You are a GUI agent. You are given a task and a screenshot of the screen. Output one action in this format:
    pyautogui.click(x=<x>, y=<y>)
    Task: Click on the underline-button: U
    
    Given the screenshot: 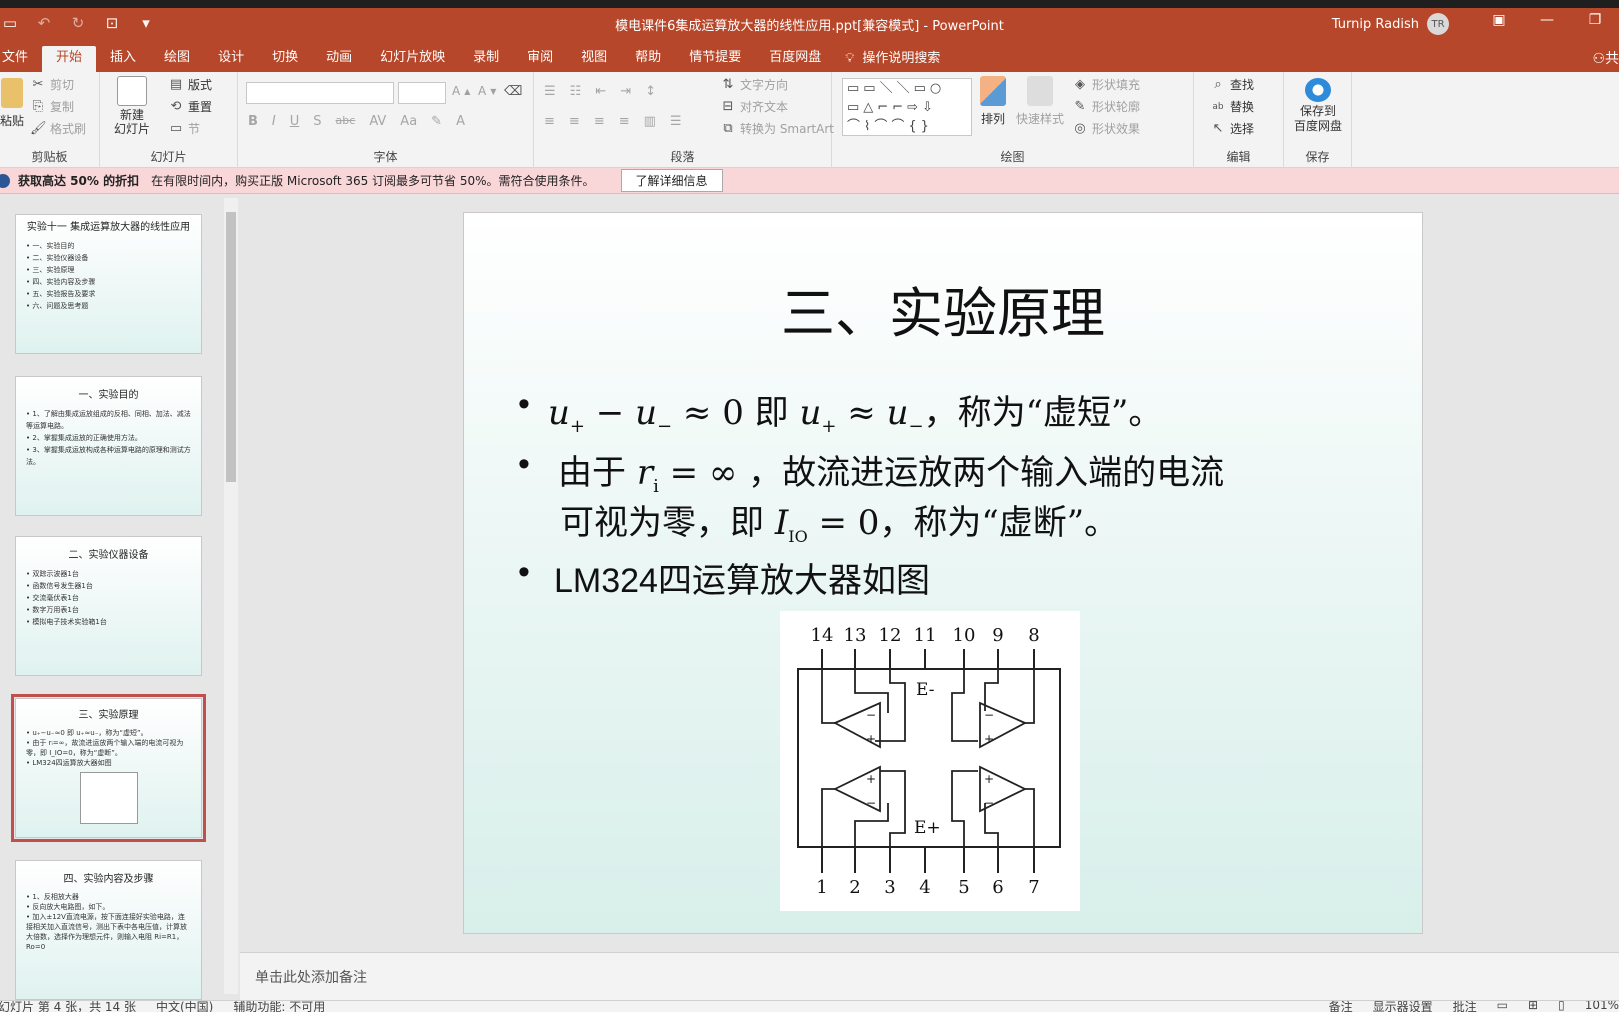 What is the action you would take?
    pyautogui.click(x=295, y=121)
    